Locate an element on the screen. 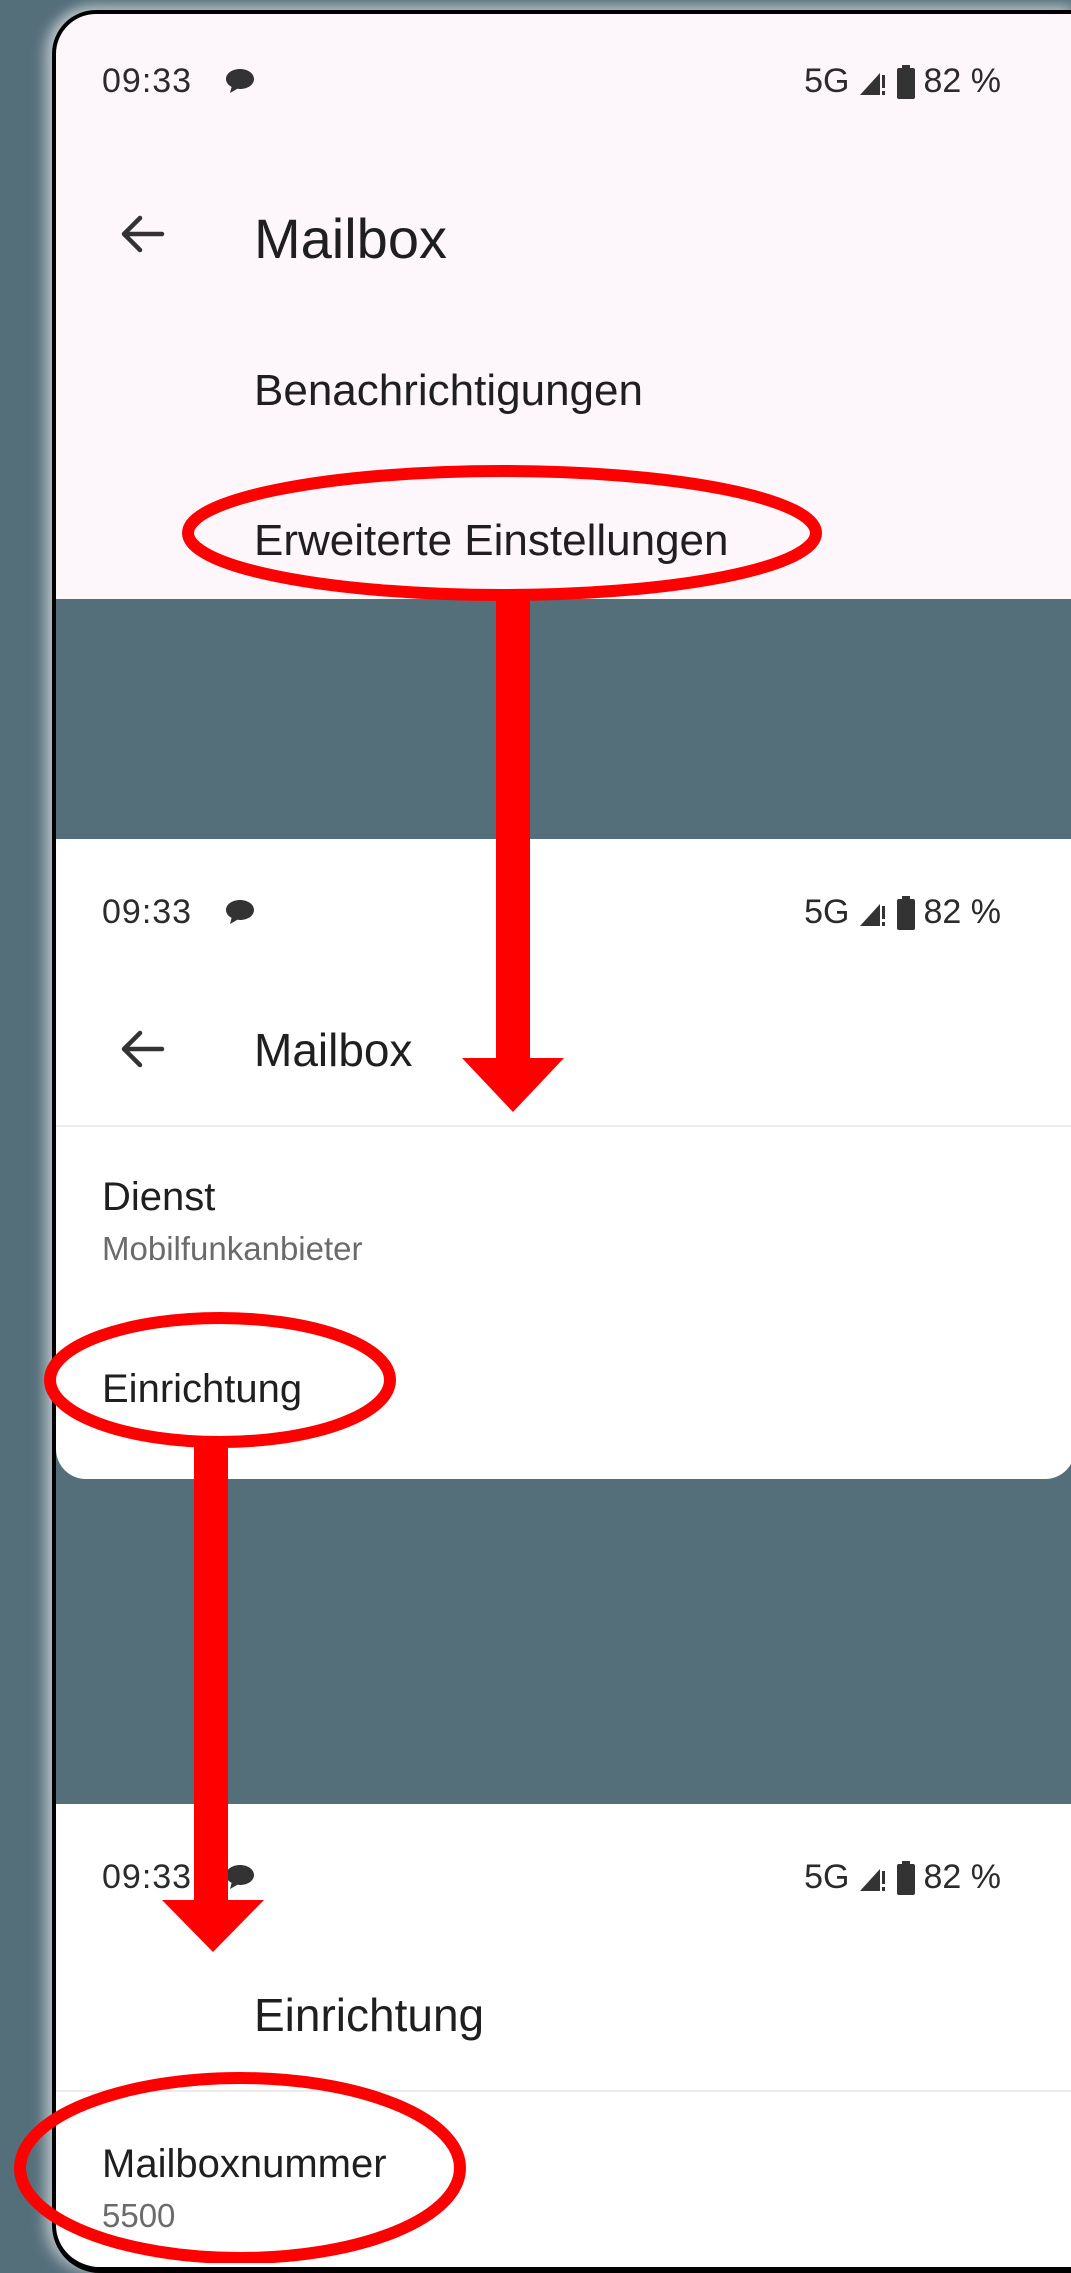 This screenshot has width=1071, height=2273. menu-item-advanced-settings: Erweiterte Einstellungen is located at coordinates (491, 541).